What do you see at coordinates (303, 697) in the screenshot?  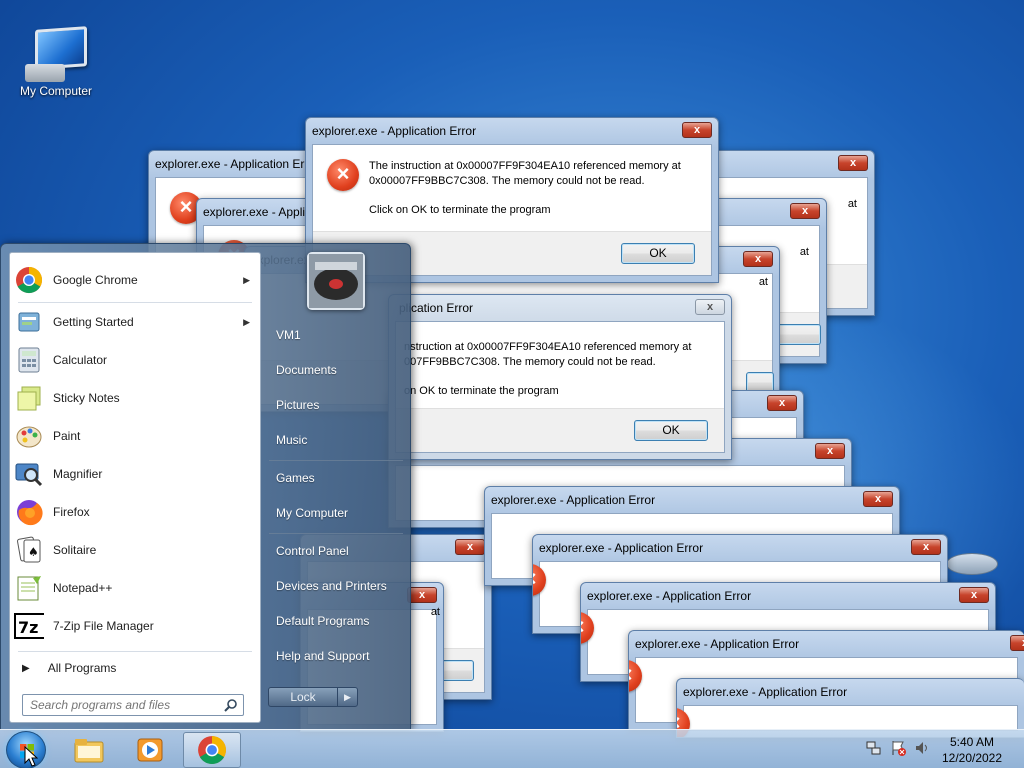 I see `lock-label: Lock` at bounding box center [303, 697].